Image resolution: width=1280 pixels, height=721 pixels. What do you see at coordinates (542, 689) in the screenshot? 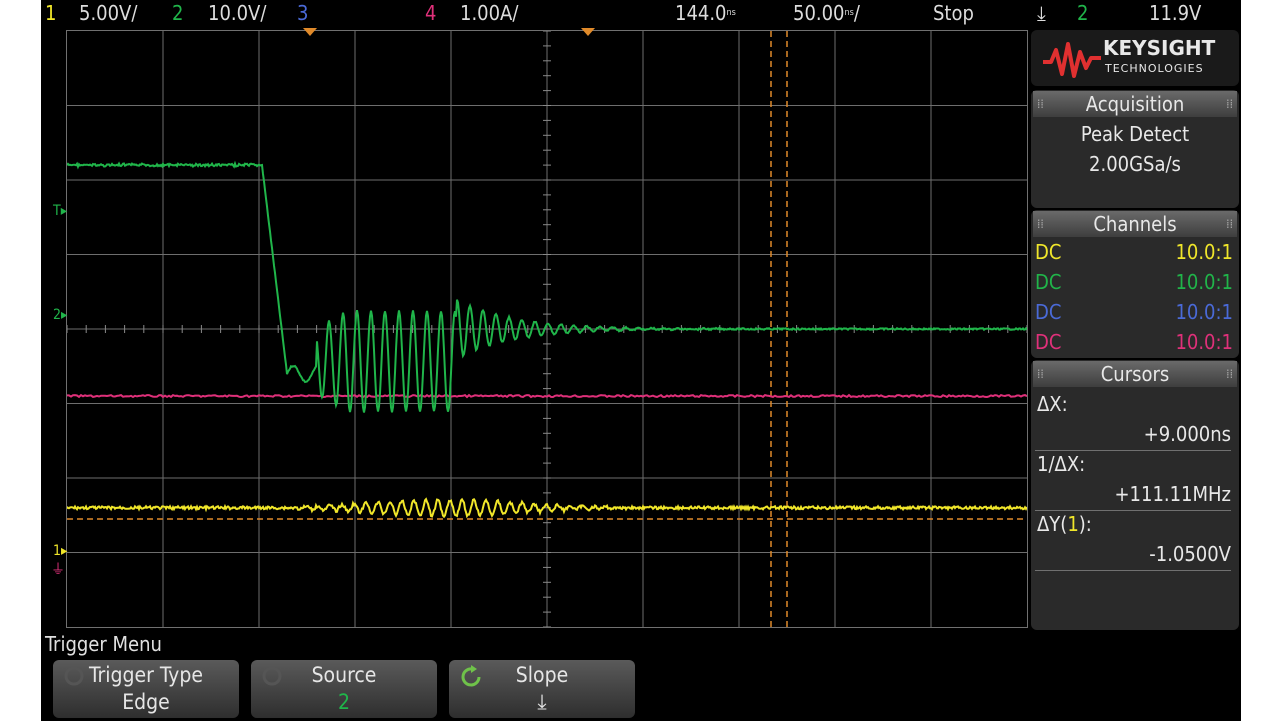
I see `slope-softkey: Slope ⤓` at bounding box center [542, 689].